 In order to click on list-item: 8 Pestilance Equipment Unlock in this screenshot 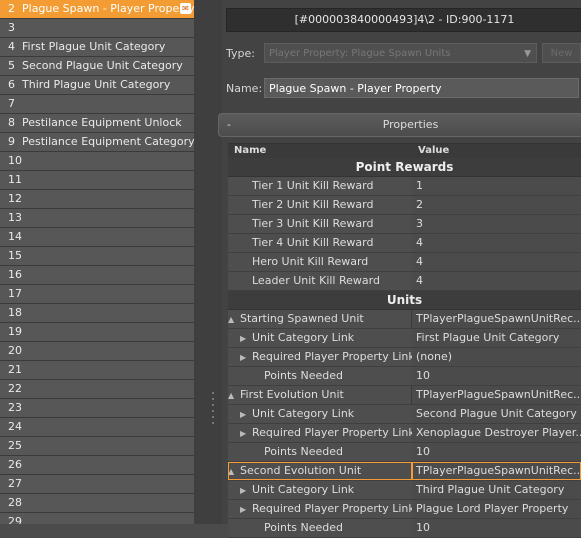, I will do `click(97, 123)`.